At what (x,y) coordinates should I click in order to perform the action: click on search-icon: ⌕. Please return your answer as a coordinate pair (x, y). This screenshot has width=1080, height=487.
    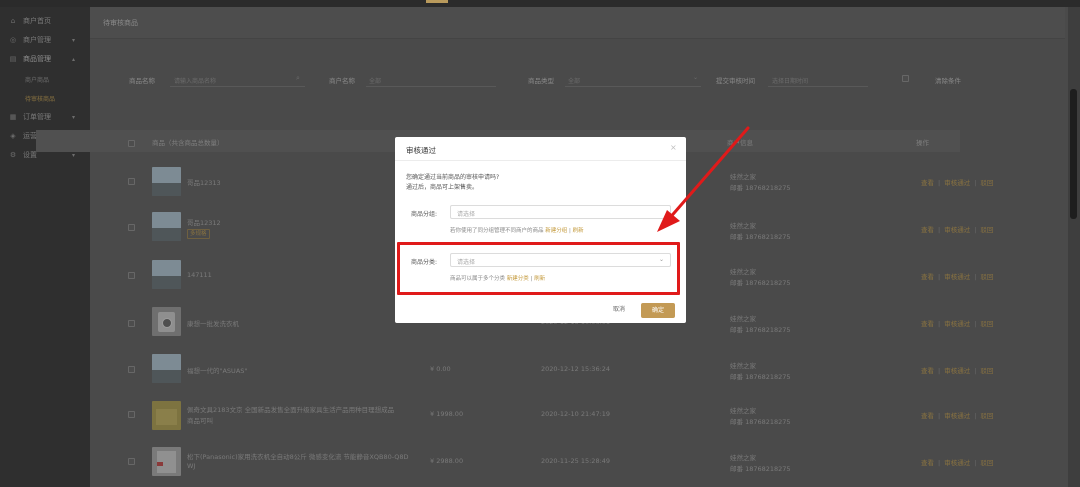
    Looking at the image, I should click on (298, 78).